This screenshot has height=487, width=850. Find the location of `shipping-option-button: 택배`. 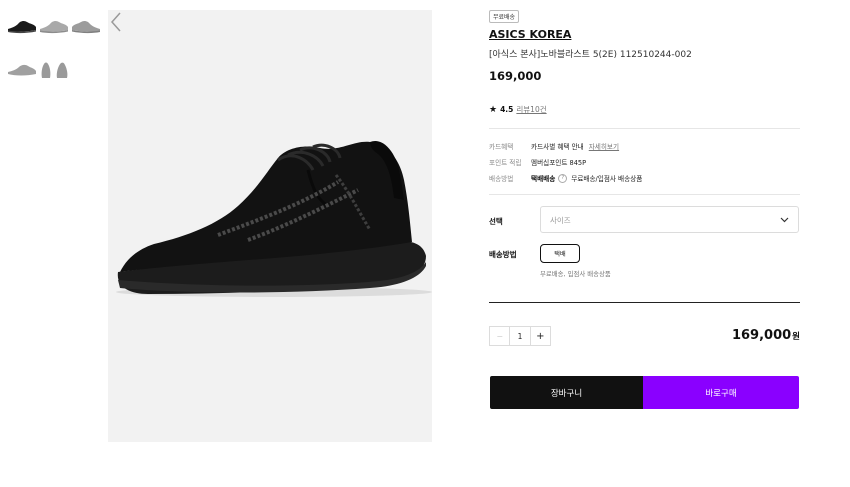

shipping-option-button: 택배 is located at coordinates (560, 253).